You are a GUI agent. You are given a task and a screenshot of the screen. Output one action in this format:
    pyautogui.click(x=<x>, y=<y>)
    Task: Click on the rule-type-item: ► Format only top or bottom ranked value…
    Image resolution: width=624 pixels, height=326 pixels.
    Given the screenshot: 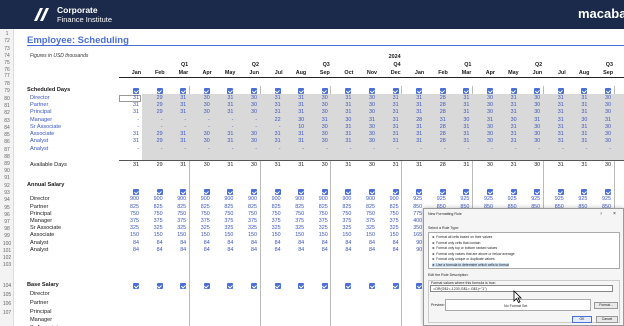 What is the action you would take?
    pyautogui.click(x=464, y=248)
    